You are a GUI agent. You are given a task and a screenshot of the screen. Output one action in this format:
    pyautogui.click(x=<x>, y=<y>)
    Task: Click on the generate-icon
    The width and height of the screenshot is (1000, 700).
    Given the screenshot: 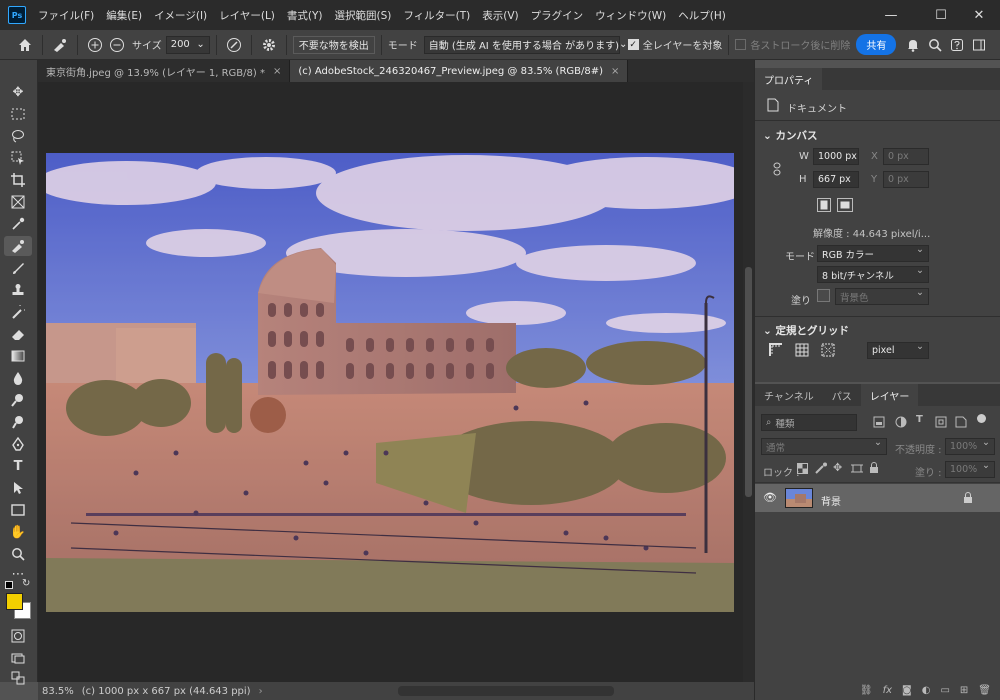 What is the action you would take?
    pyautogui.click(x=18, y=678)
    